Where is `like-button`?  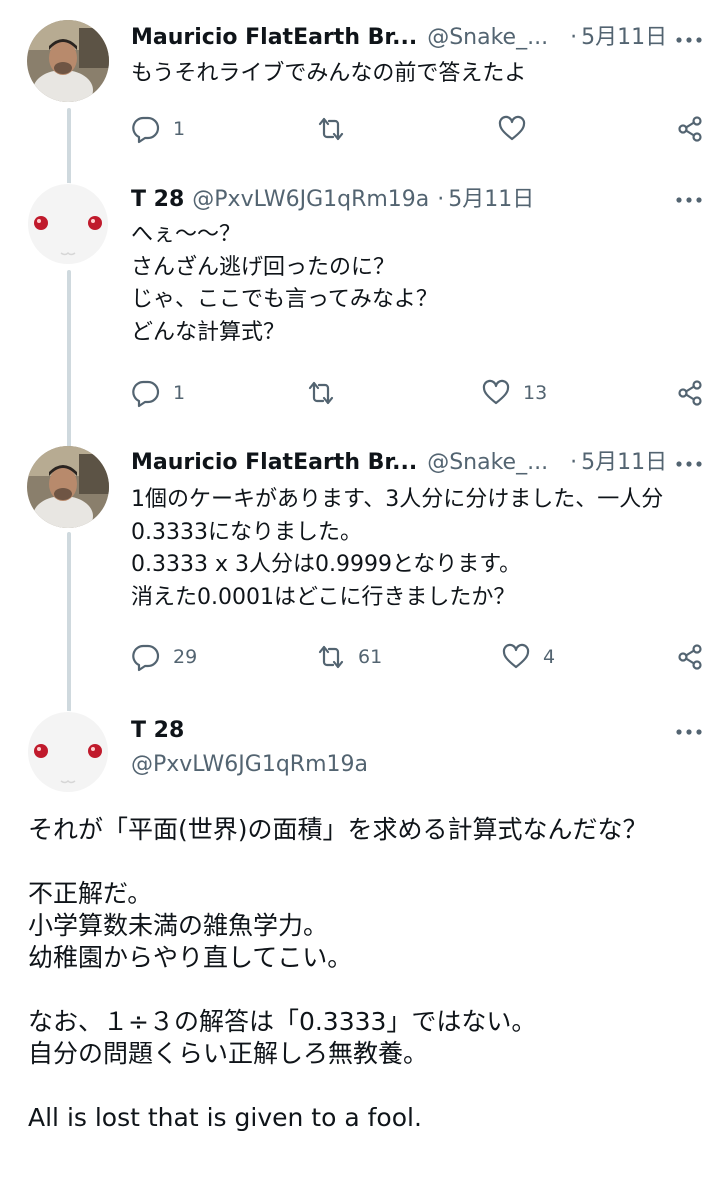
like-button is located at coordinates (518, 129).